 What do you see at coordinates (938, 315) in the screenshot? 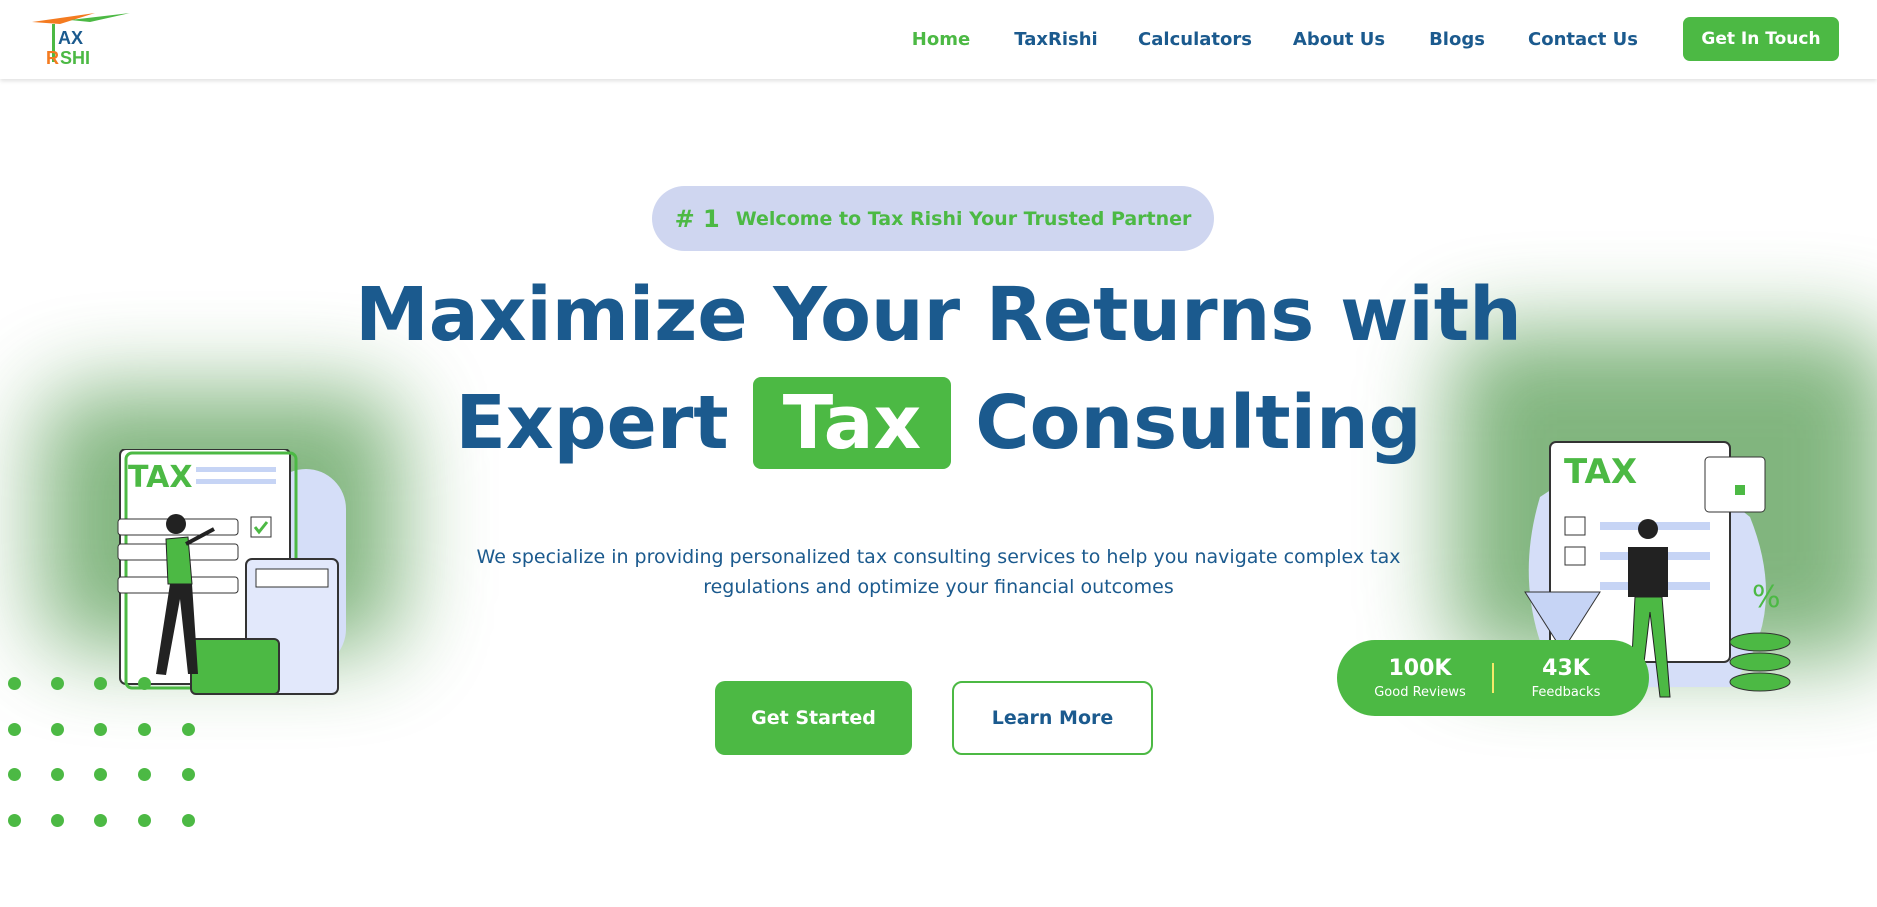
I see `hero-title-line1: Maximize Your Returns with` at bounding box center [938, 315].